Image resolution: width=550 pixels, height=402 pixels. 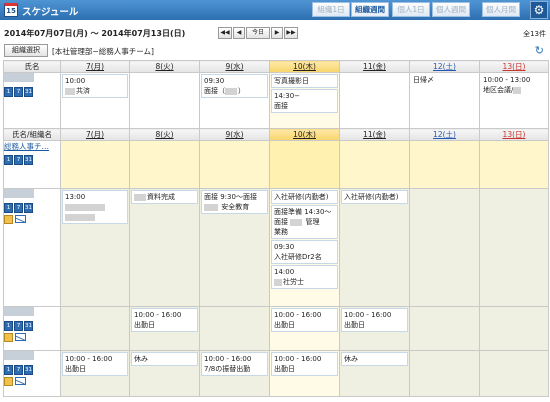 I want to click on event: 09:30 面接（）, so click(x=234, y=86).